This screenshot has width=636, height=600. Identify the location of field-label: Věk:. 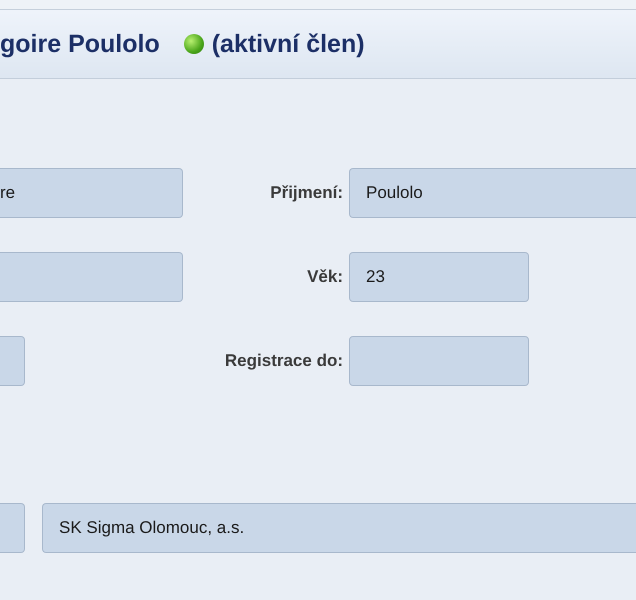
(325, 277).